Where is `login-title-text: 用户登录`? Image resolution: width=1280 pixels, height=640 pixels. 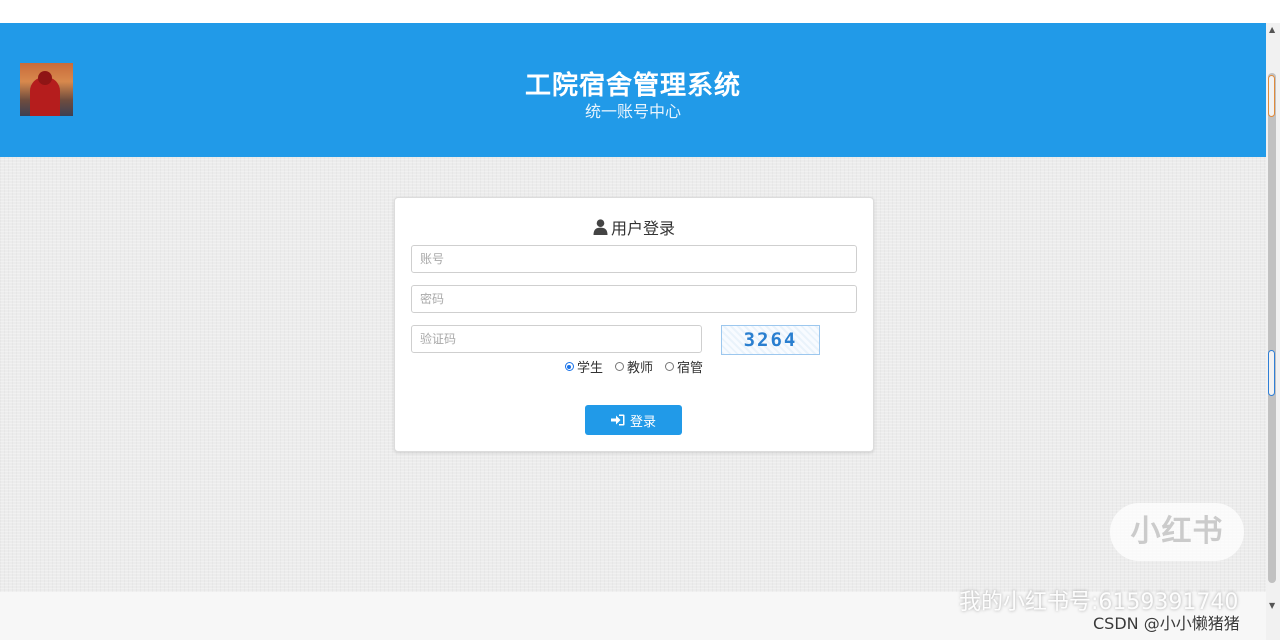
login-title-text: 用户登录 is located at coordinates (642, 228).